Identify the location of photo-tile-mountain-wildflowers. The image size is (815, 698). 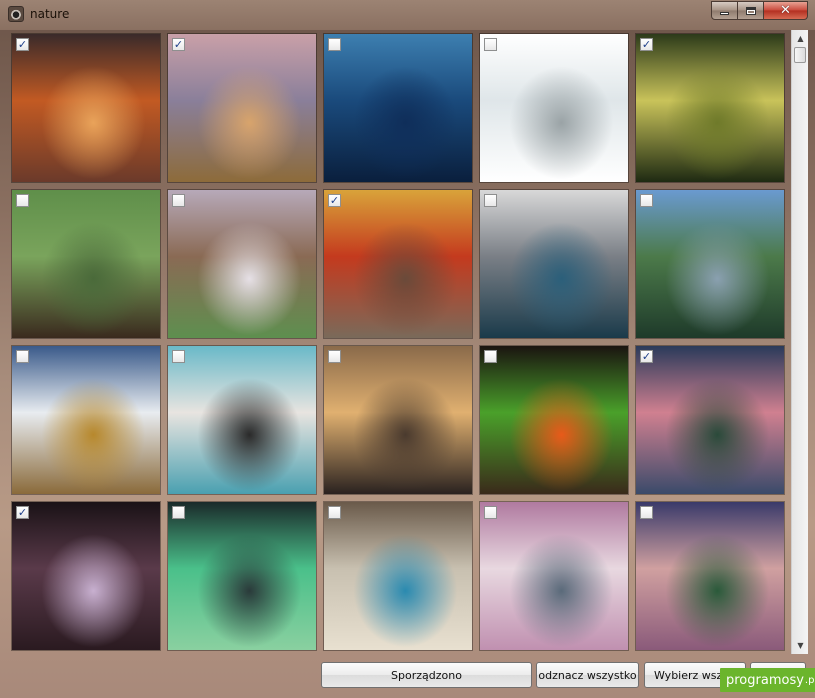
(710, 576).